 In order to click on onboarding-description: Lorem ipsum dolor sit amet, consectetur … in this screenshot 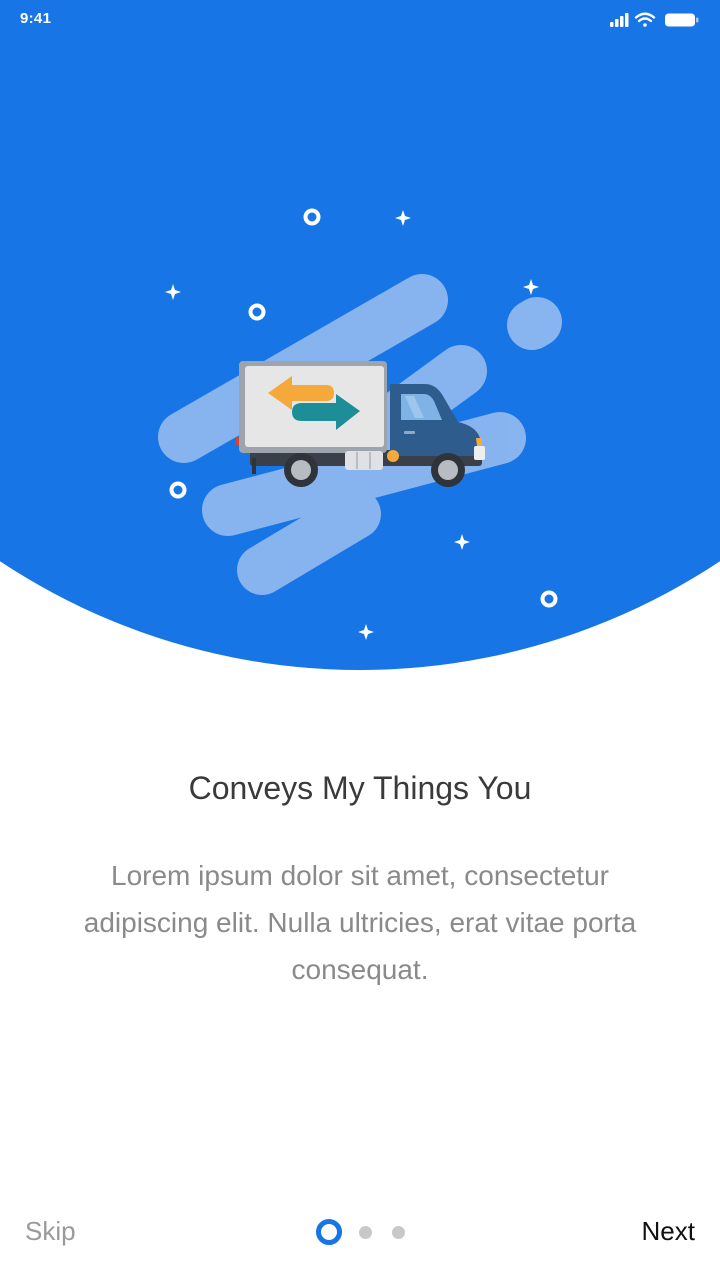, I will do `click(360, 922)`.